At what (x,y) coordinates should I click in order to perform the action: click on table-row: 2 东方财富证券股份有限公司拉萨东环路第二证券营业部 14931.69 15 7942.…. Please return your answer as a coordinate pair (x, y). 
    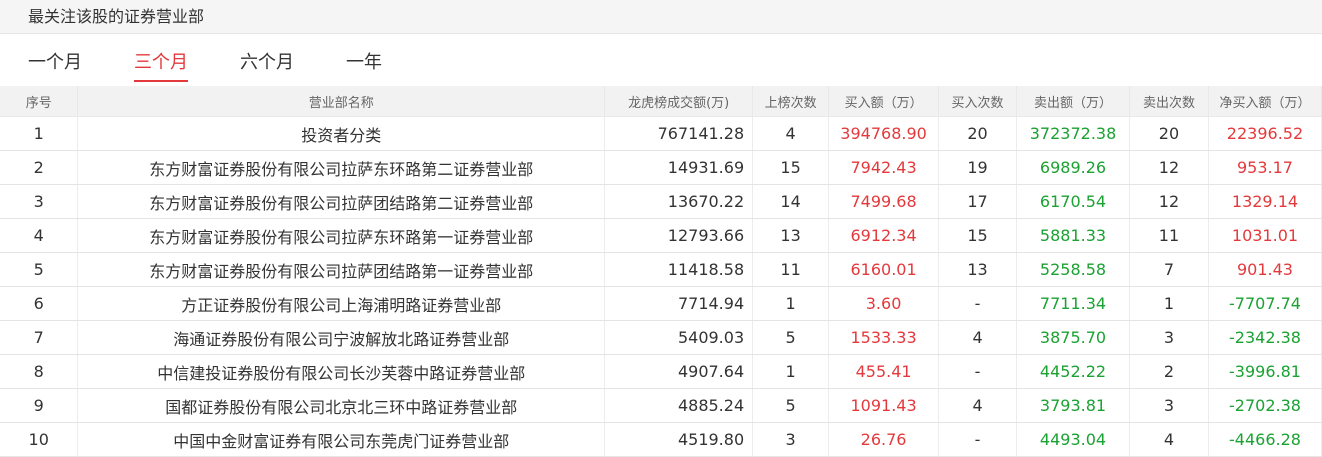
    Looking at the image, I should click on (661, 167).